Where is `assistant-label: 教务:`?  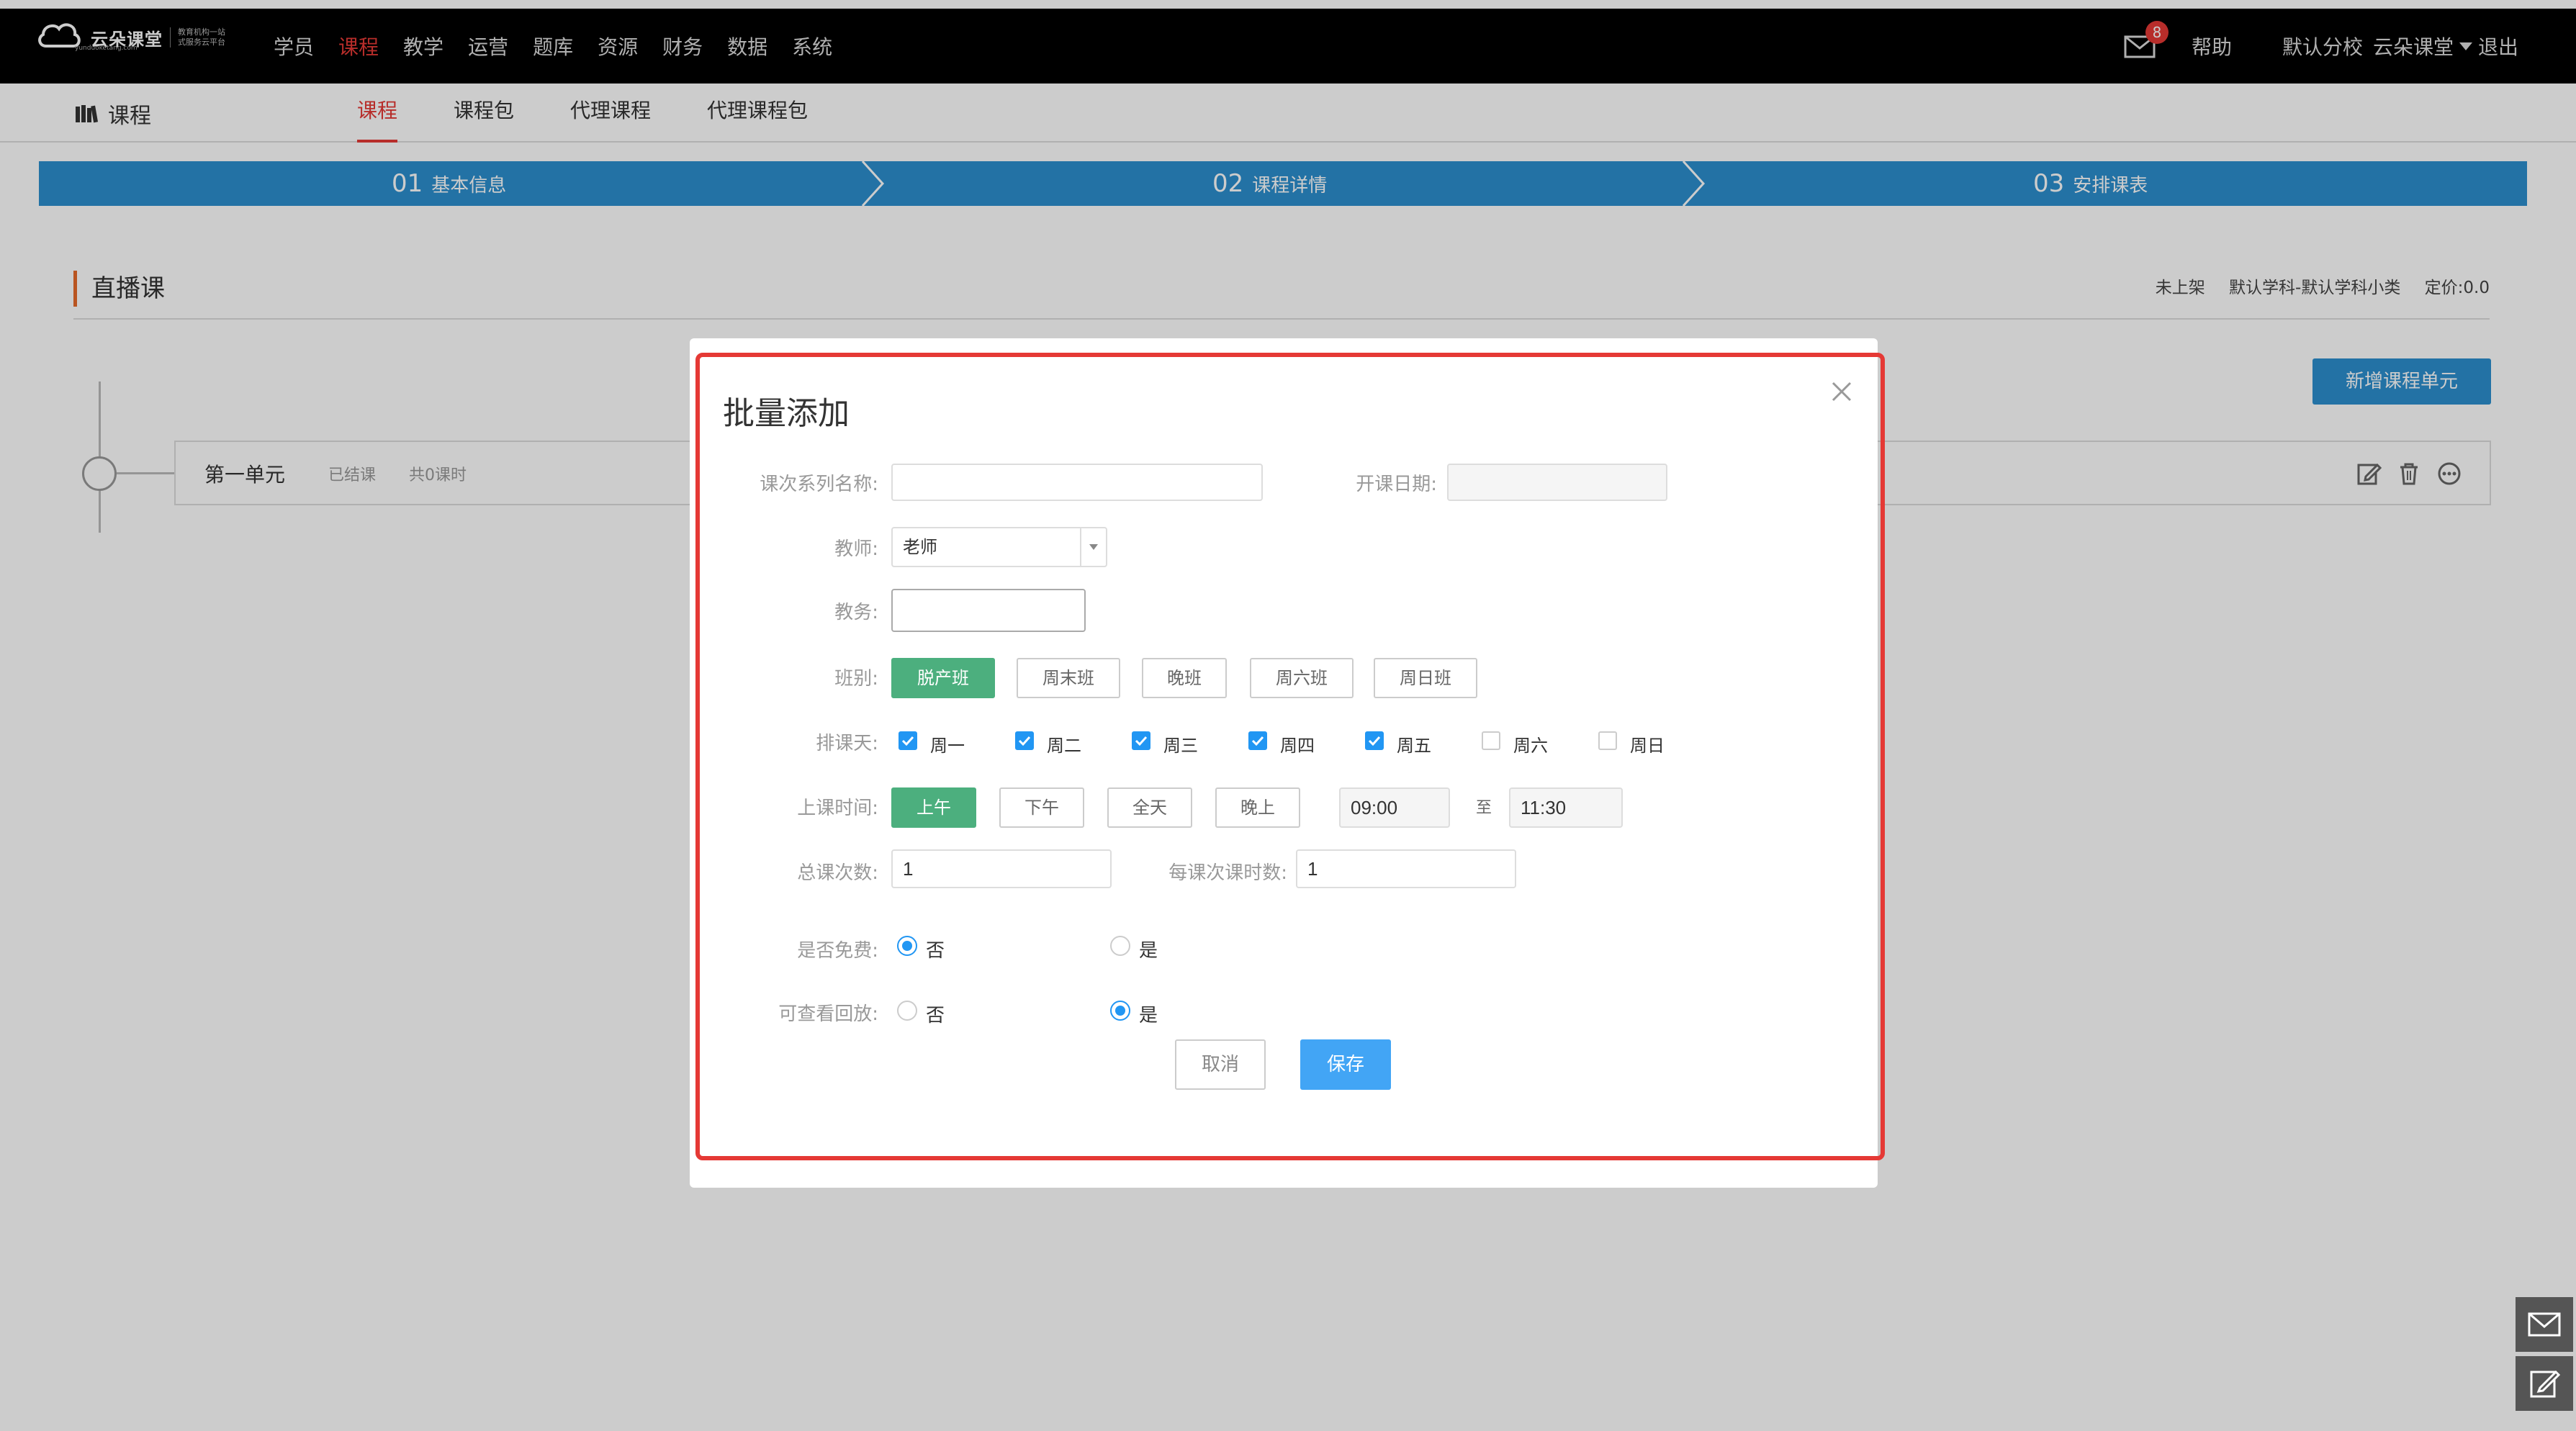
assistant-label: 教务: is located at coordinates (856, 612).